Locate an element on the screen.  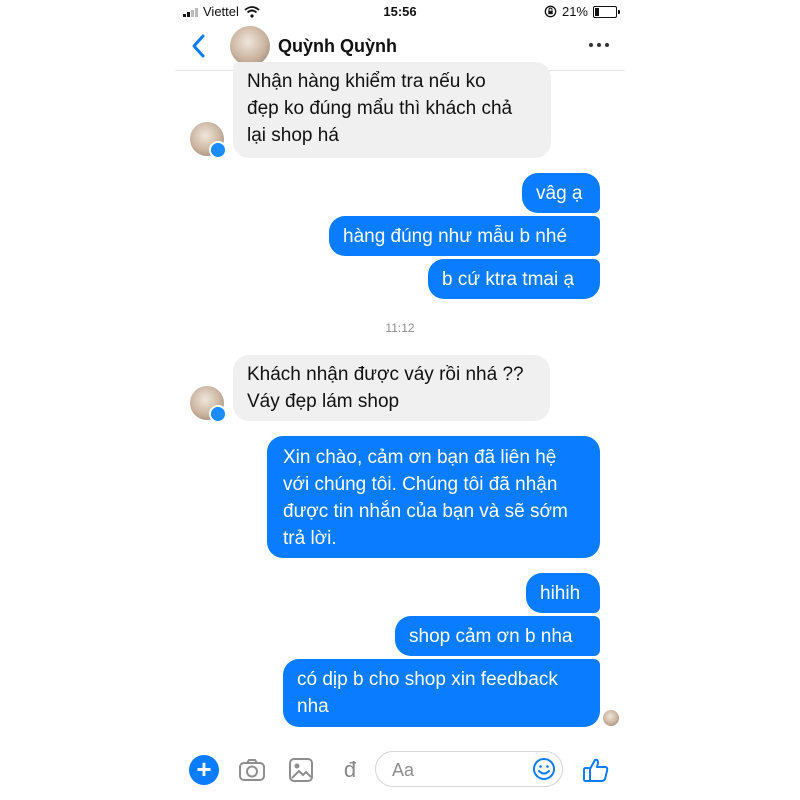
status-right: 21% is located at coordinates (582, 11).